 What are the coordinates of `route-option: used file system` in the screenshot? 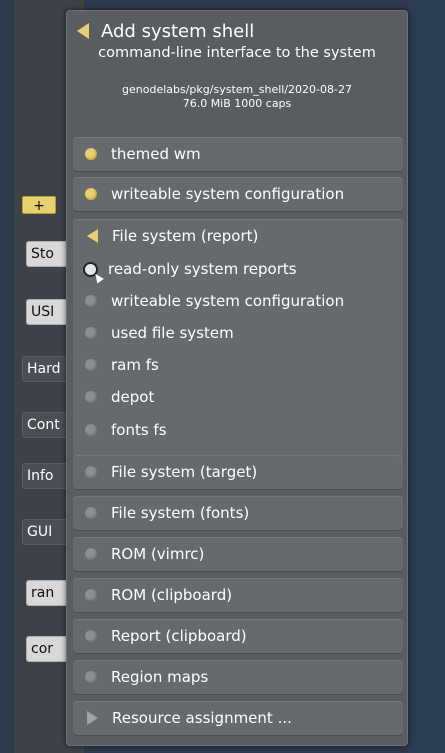 It's located at (159, 333).